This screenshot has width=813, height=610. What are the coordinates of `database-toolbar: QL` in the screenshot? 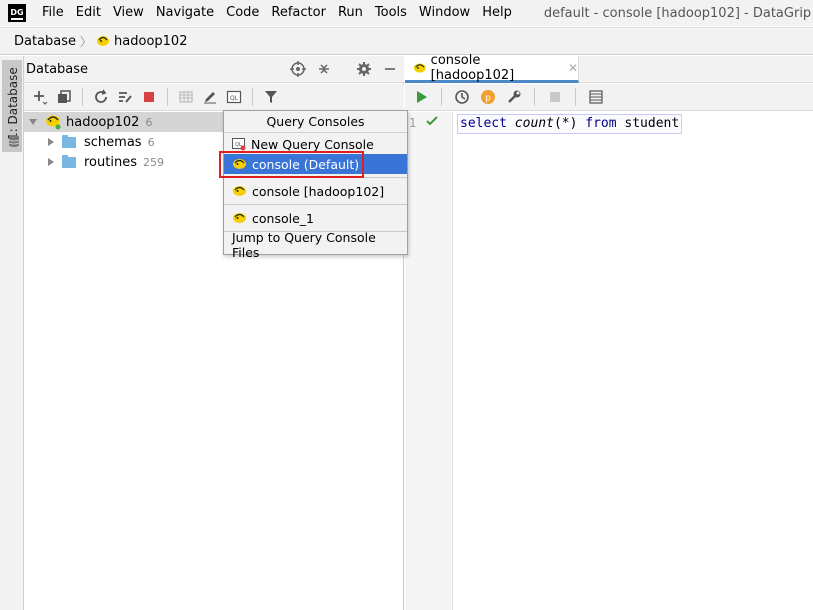 It's located at (214, 97).